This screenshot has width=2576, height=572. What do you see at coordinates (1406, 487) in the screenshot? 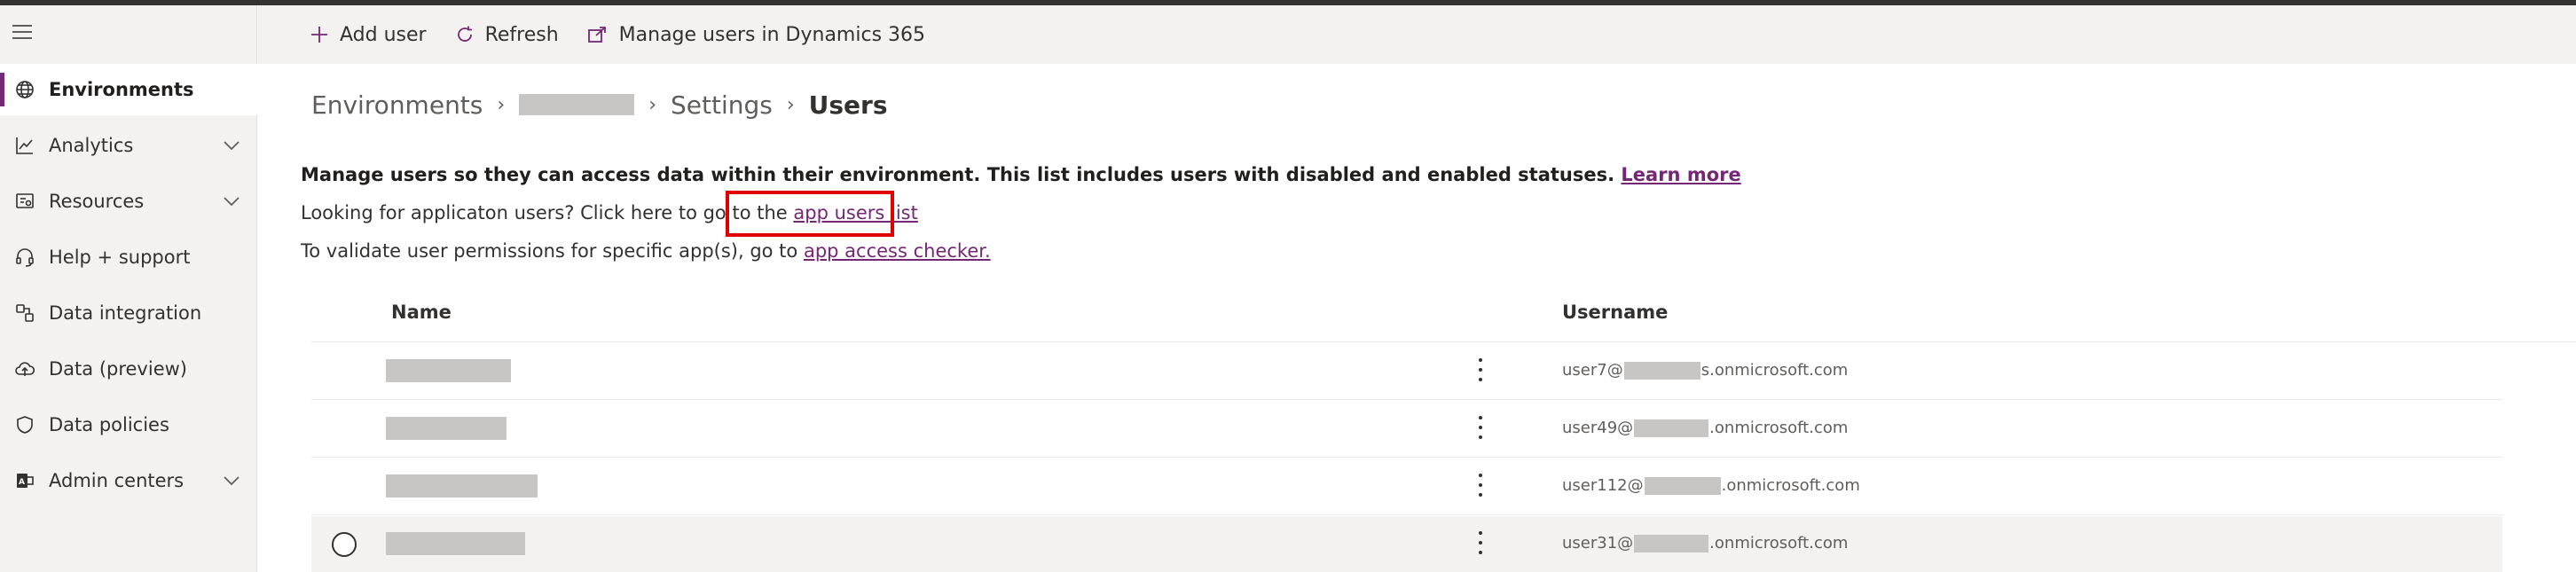
I see `table-row: user112@ .onmicrosoft.com` at bounding box center [1406, 487].